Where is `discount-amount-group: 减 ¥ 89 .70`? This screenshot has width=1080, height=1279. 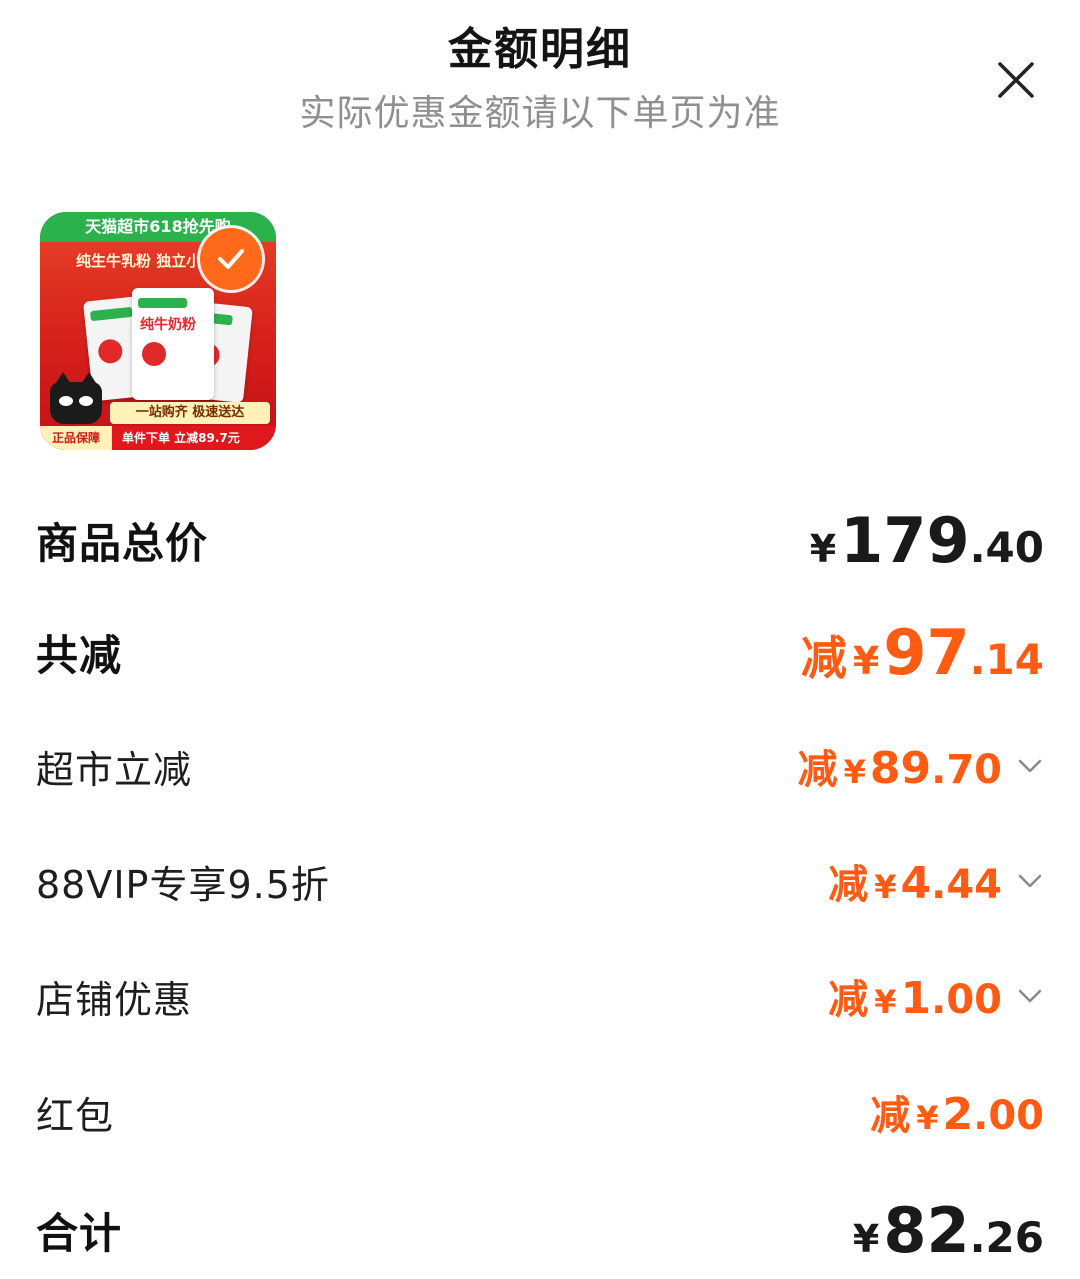
discount-amount-group: 减 ¥ 89 .70 is located at coordinates (921, 766).